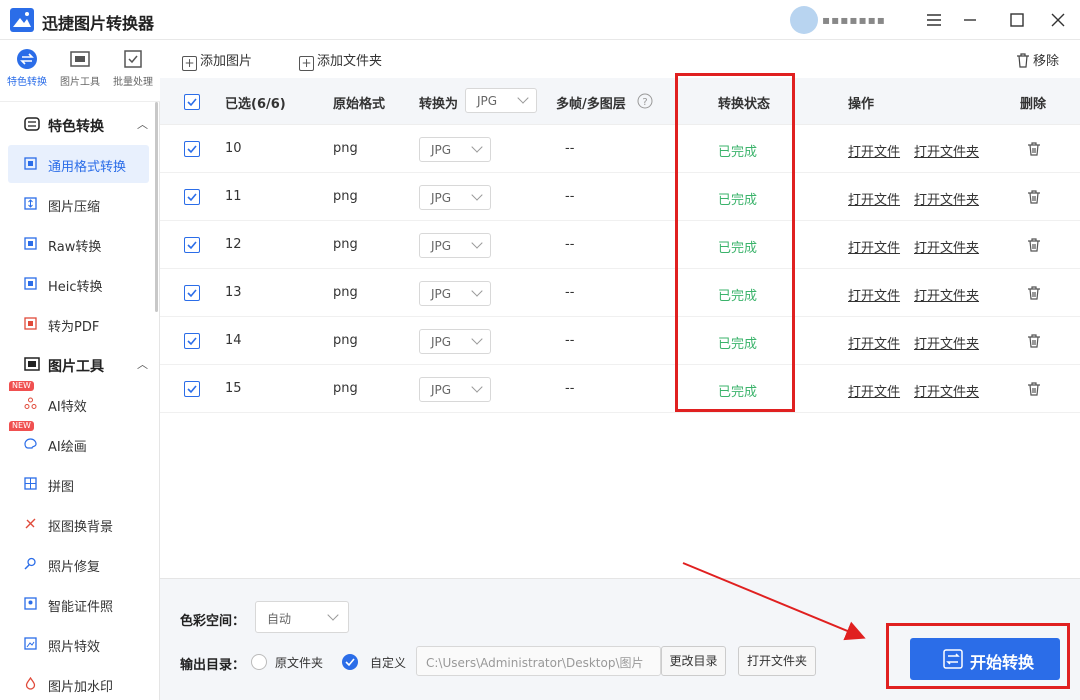  What do you see at coordinates (81, 687) in the screenshot?
I see `sidebar-item-label: 图片加水印` at bounding box center [81, 687].